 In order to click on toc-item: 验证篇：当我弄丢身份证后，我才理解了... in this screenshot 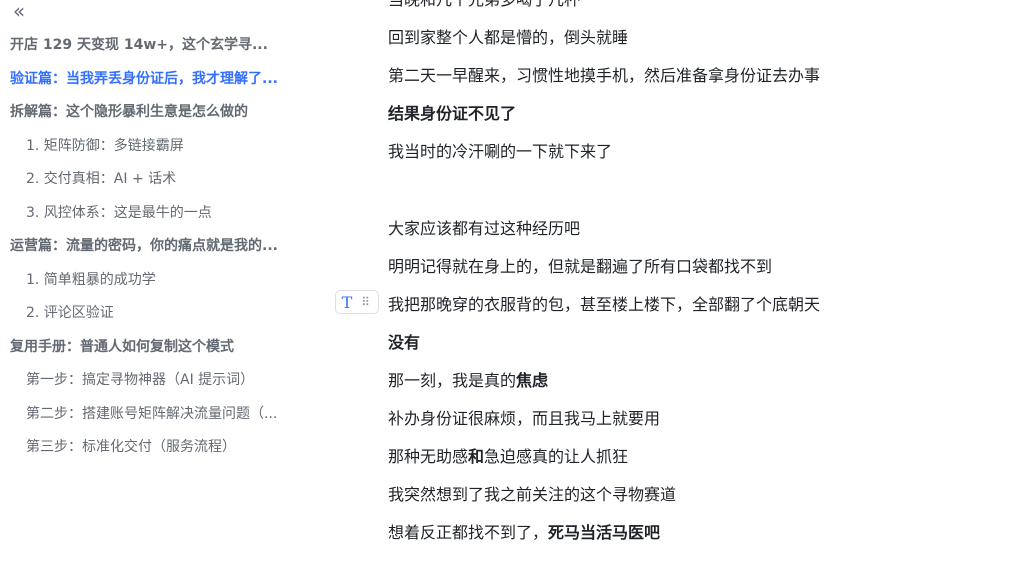, I will do `click(155, 85)`.